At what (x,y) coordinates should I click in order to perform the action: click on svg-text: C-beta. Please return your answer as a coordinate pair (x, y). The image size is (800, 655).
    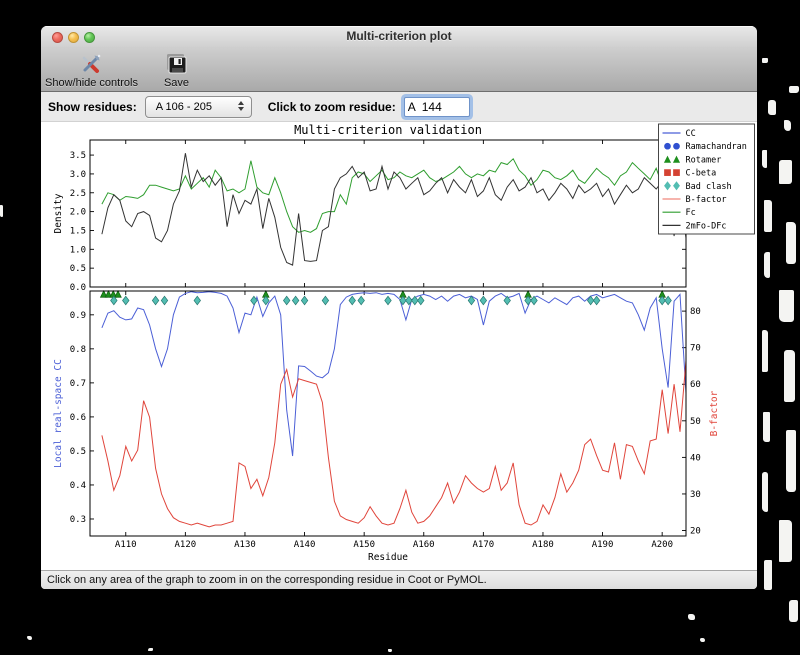
    Looking at the image, I should click on (701, 174).